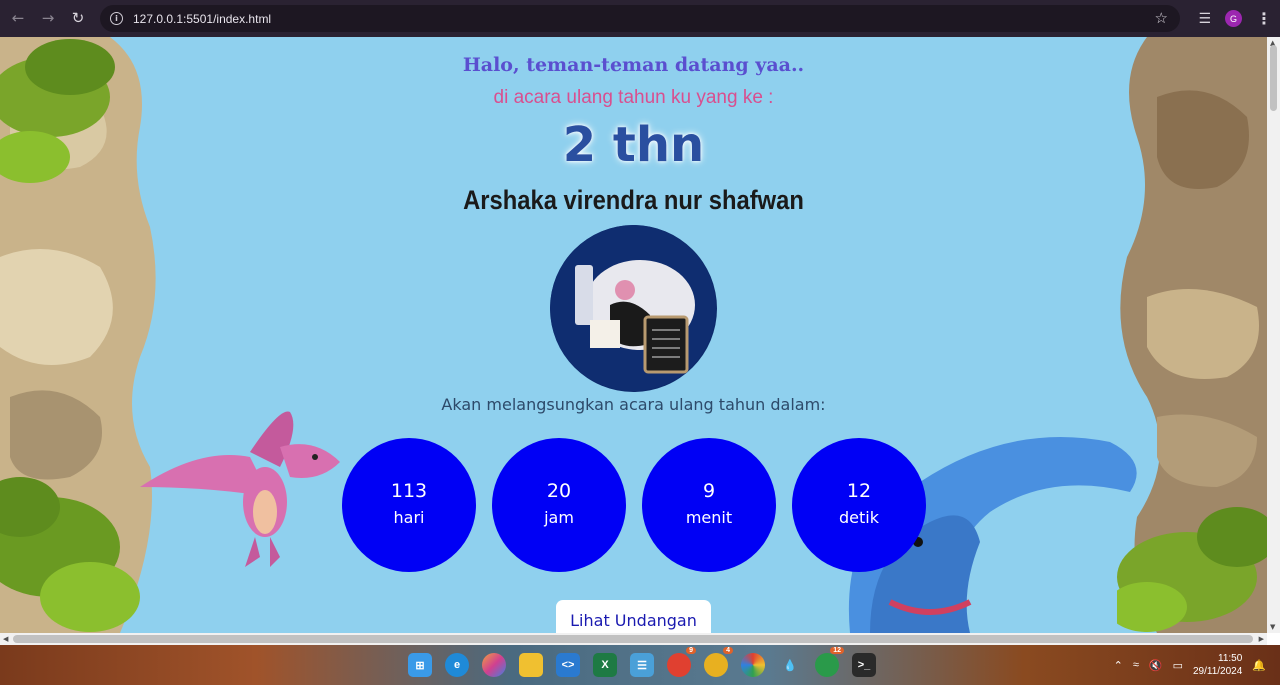 This screenshot has width=1280, height=685. I want to click on chrome-icon: 4, so click(718, 662).